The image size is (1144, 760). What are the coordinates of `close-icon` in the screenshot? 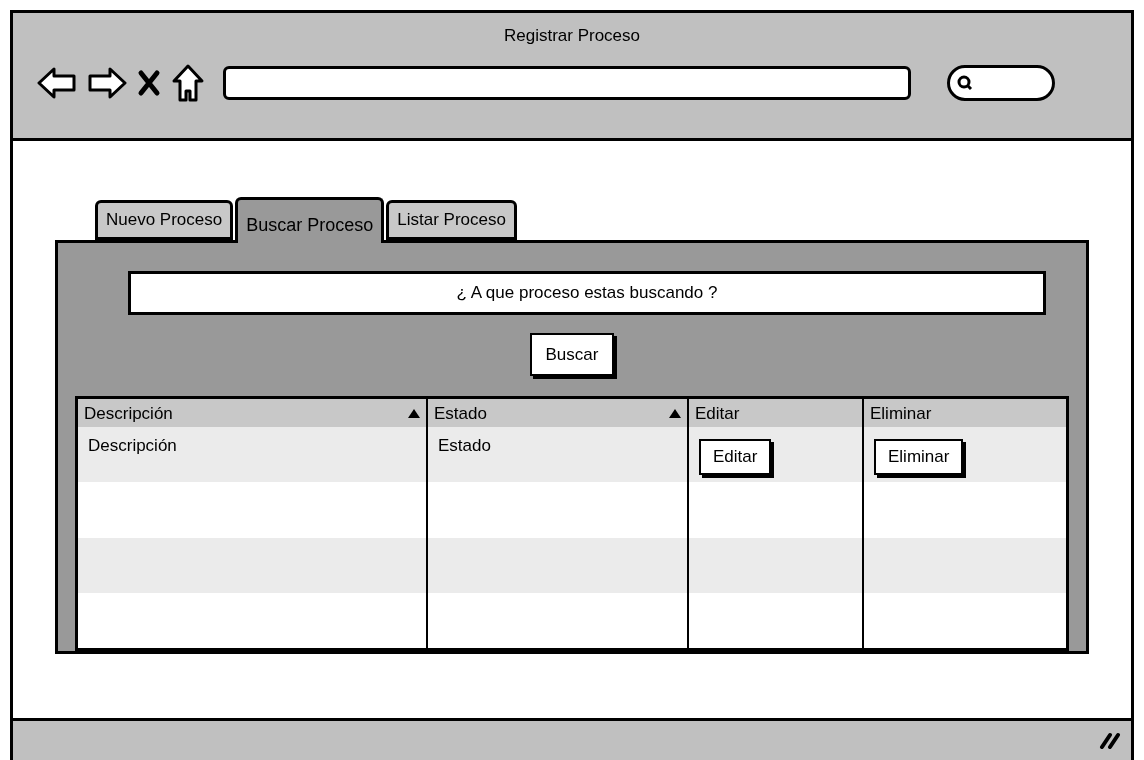 It's located at (149, 82).